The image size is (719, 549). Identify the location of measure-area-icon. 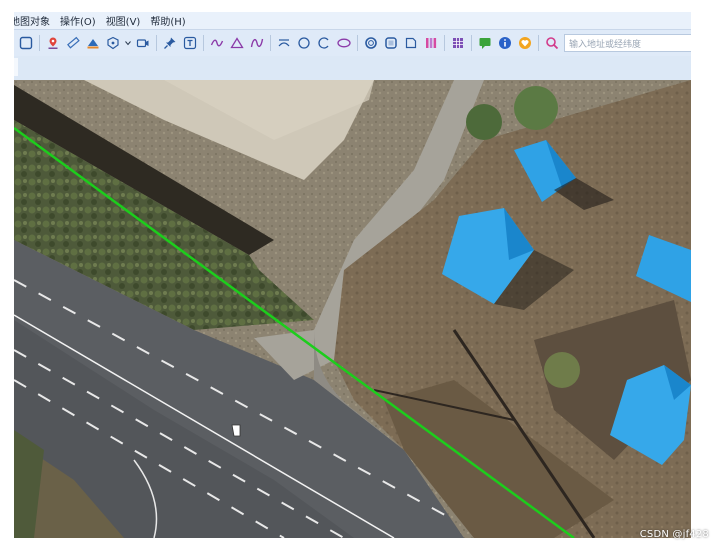
(93, 43).